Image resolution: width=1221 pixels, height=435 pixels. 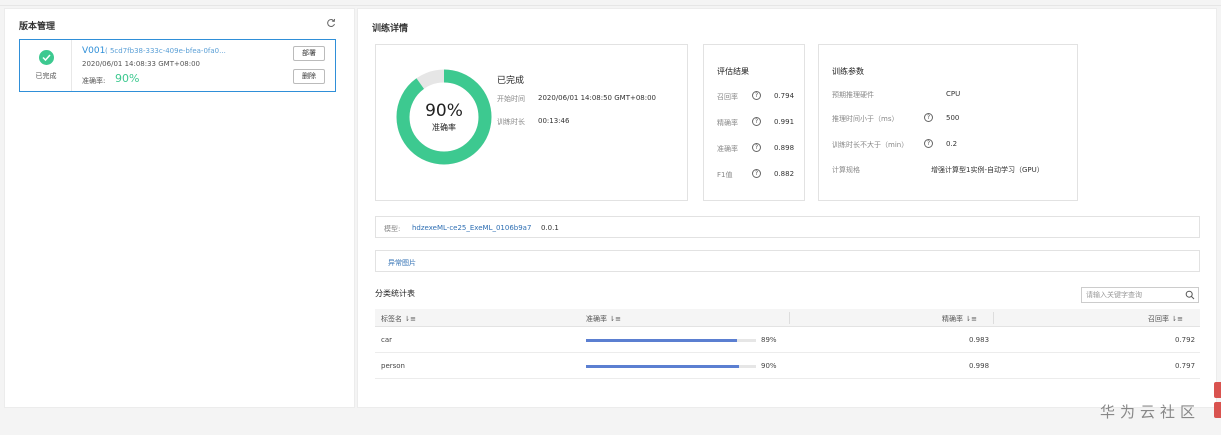 I want to click on start-time-label: 开始时间, so click(x=511, y=99).